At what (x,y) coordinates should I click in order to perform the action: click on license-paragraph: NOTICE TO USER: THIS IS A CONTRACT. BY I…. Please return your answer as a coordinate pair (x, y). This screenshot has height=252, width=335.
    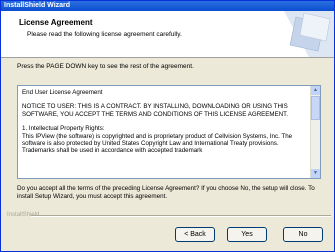
    Looking at the image, I should click on (155, 110).